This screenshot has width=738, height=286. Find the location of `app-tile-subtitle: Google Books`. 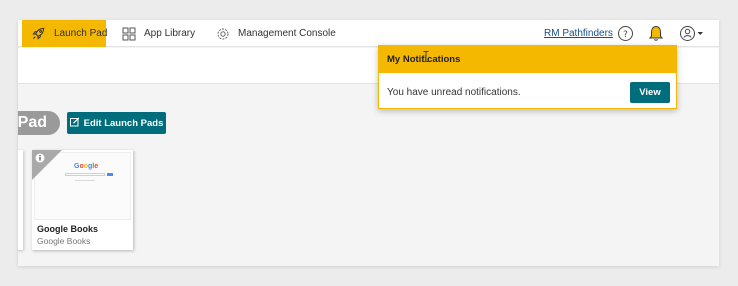

app-tile-subtitle: Google Books is located at coordinates (64, 241).